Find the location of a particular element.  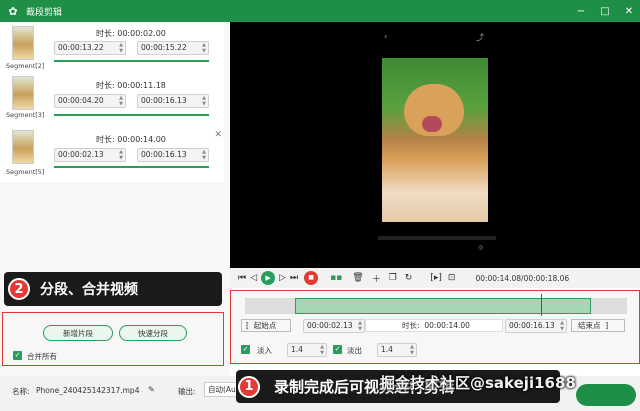

screenshot-icon: ⊡ is located at coordinates (452, 278).